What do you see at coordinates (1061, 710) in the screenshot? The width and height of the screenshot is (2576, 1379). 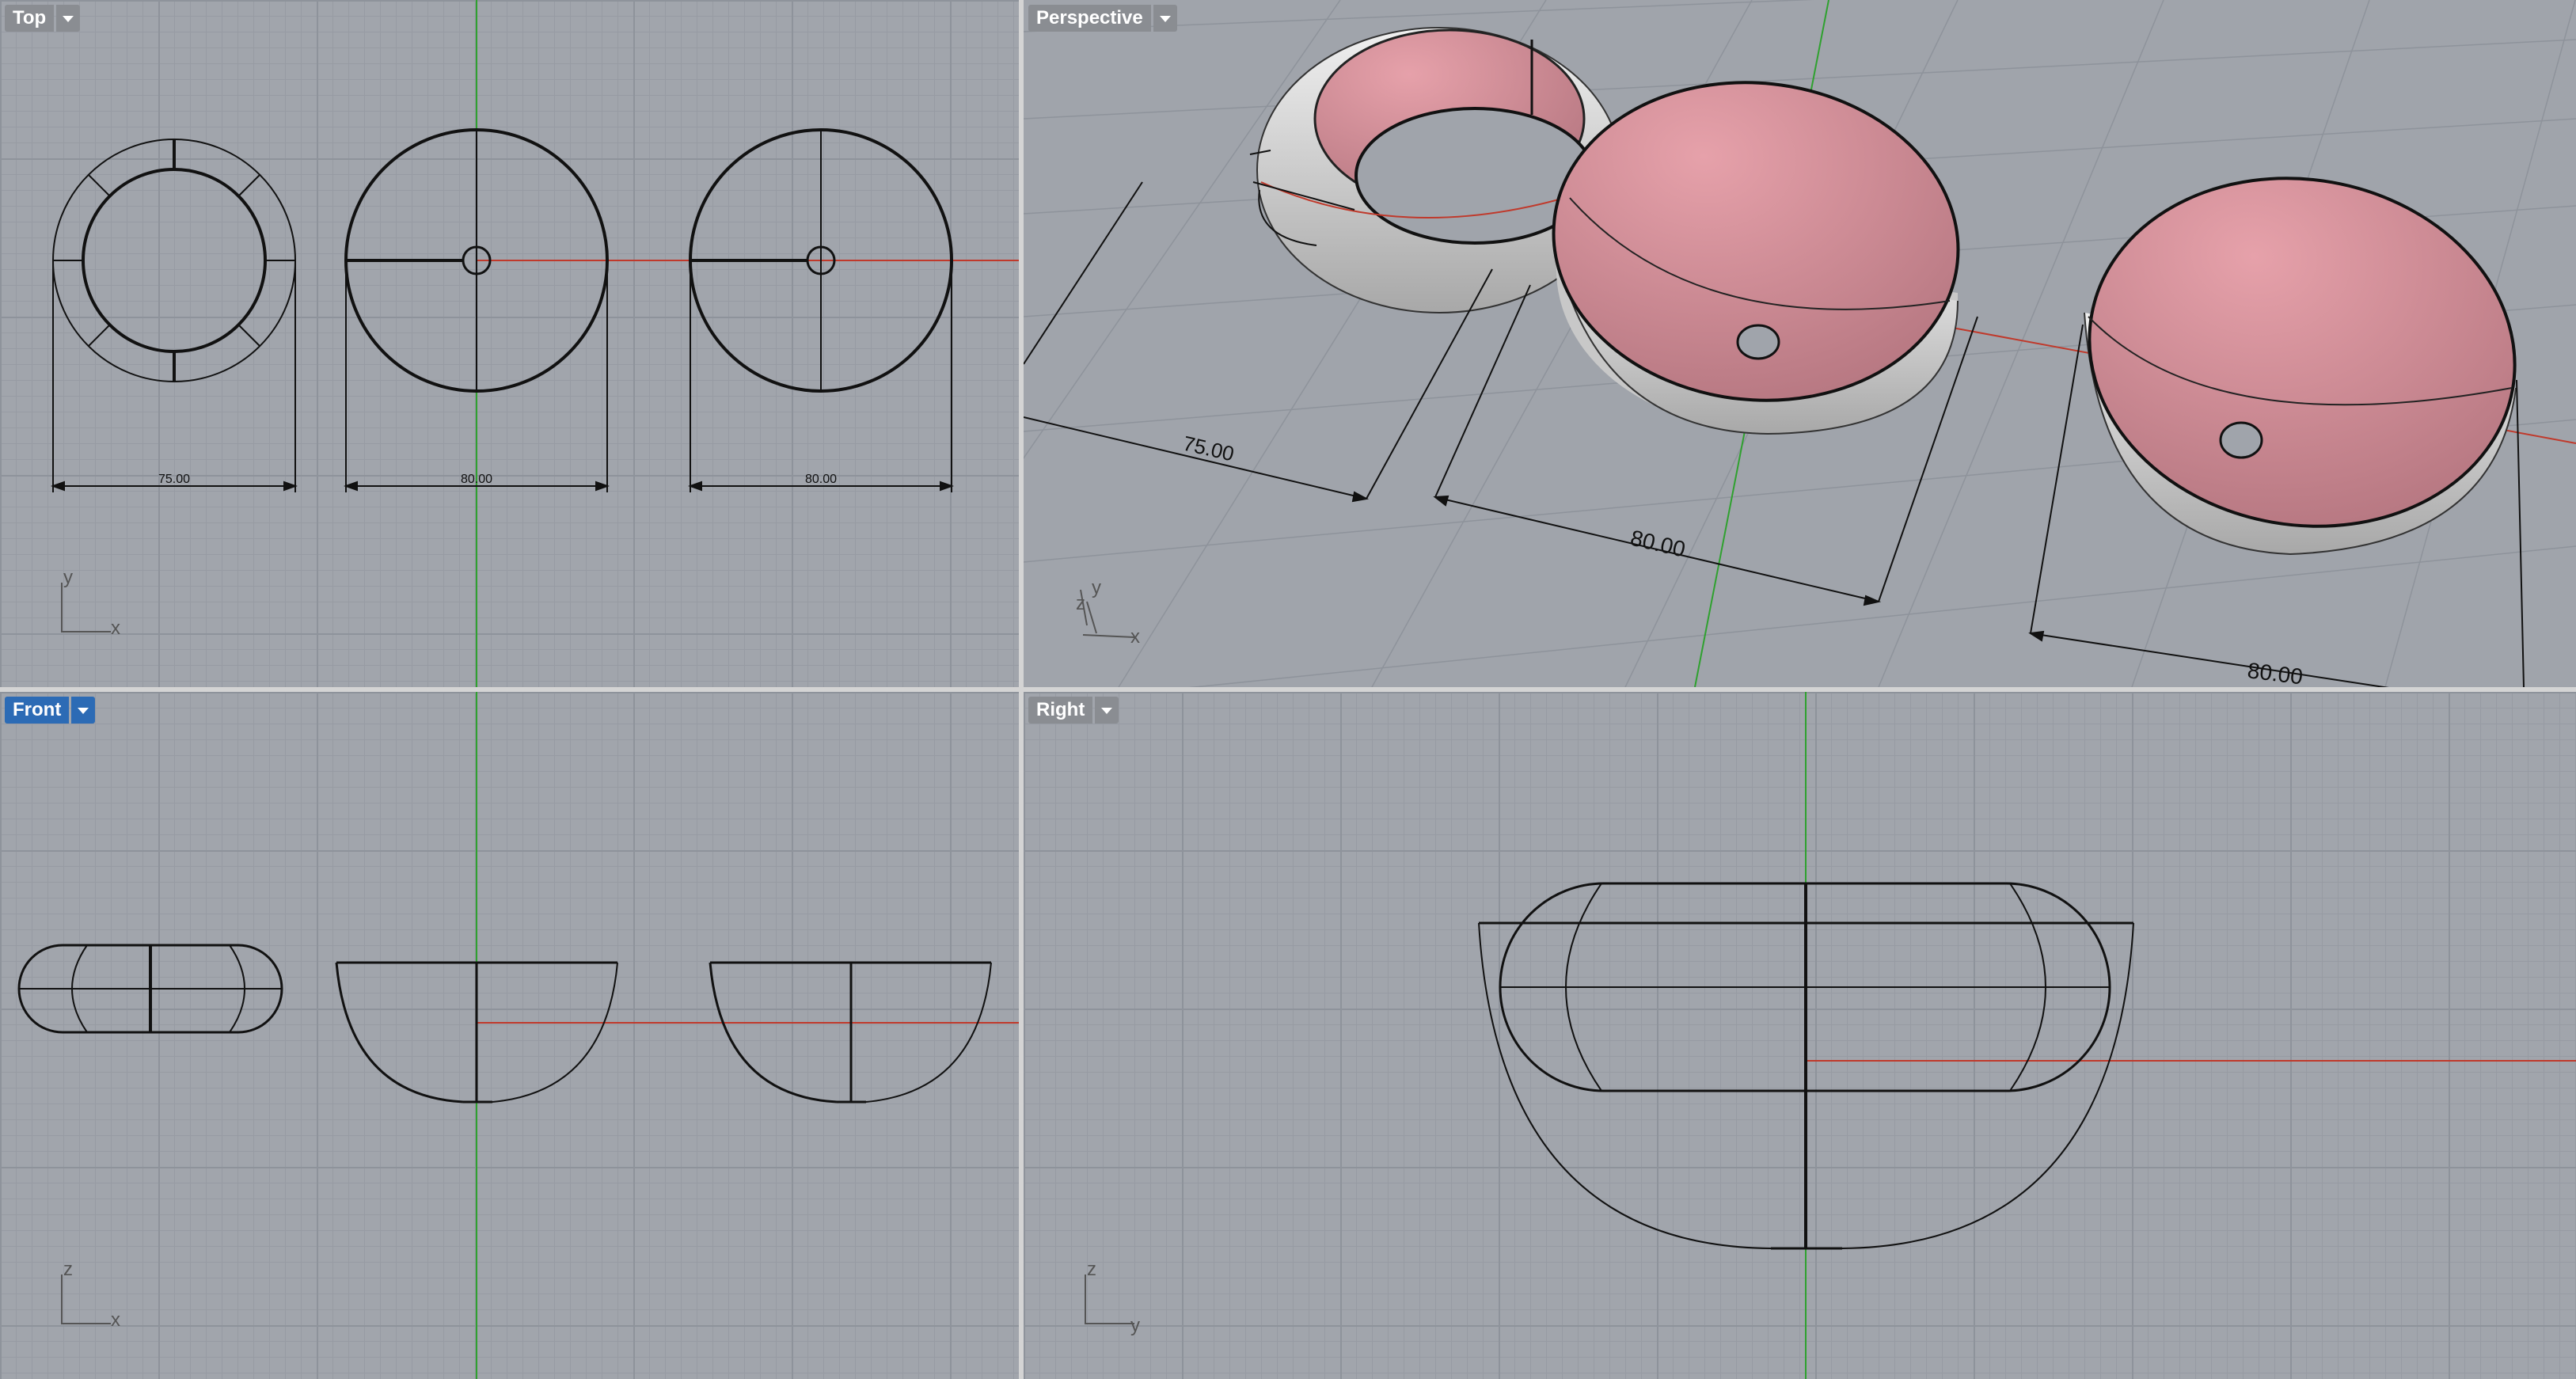 I see `viewport-title: Right` at bounding box center [1061, 710].